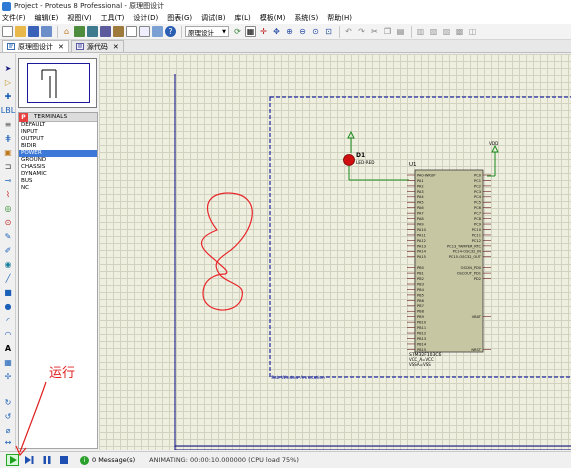 This screenshot has width=571, height=468. Describe the element at coordinates (58, 174) in the screenshot. I see `terminal-dynamic: DYNAMIC` at that location.